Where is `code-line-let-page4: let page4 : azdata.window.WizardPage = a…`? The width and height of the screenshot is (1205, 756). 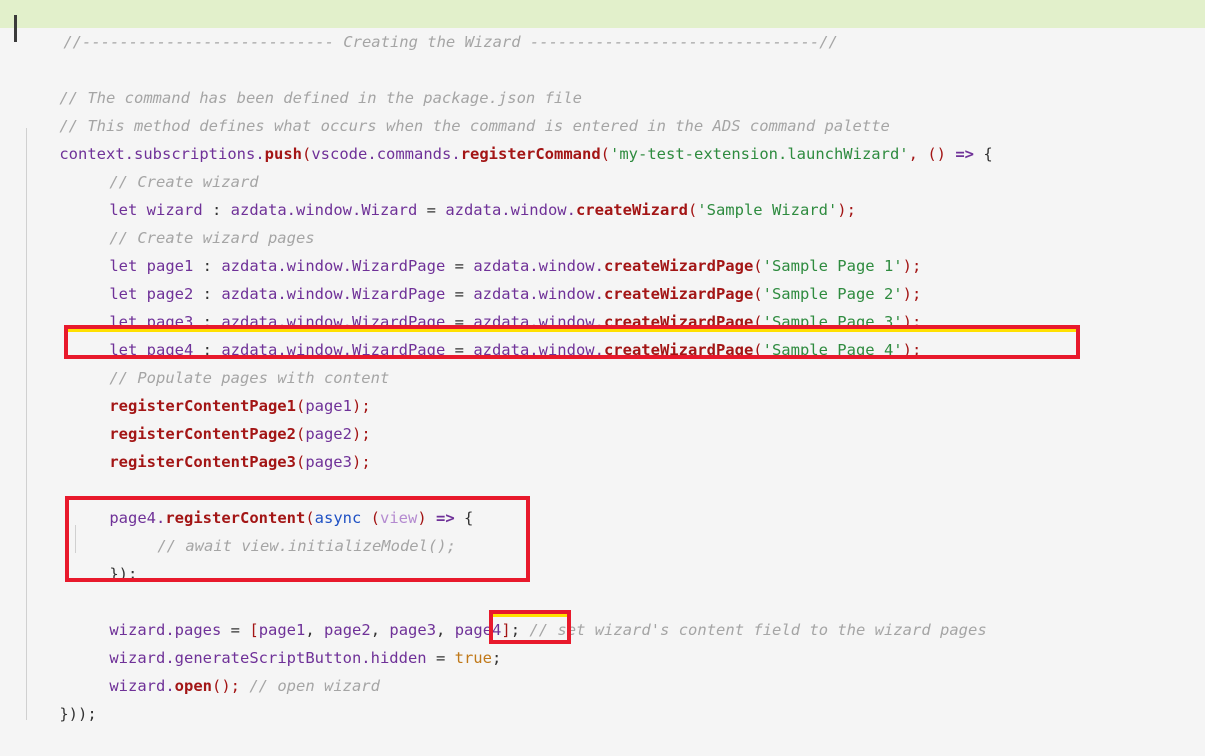
code-line-let-page4: let page4 : azdata.window.WizardPage = a… is located at coordinates (602, 333).